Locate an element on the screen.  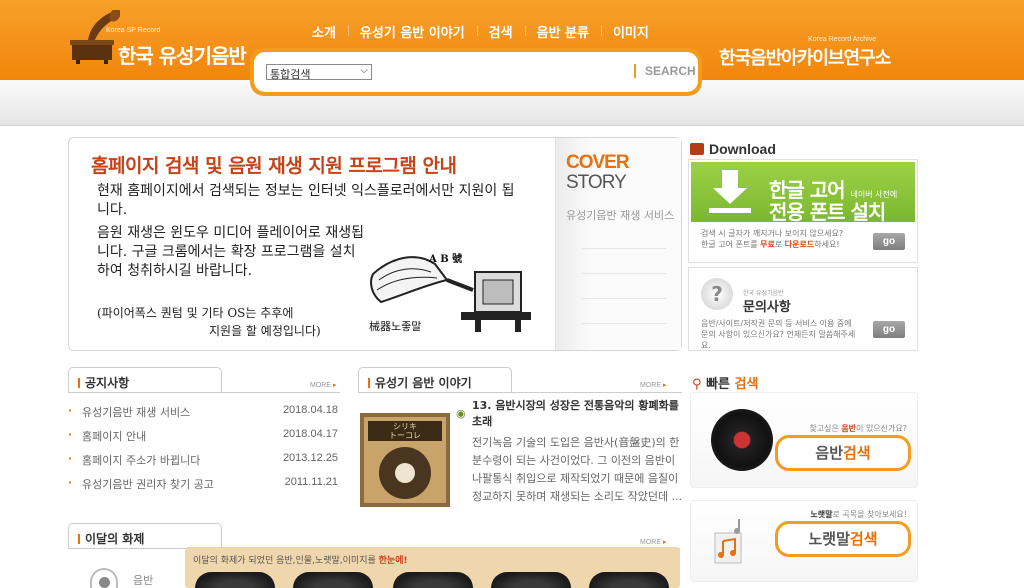
hint-text: 찾고싶은 is located at coordinates (825, 428).